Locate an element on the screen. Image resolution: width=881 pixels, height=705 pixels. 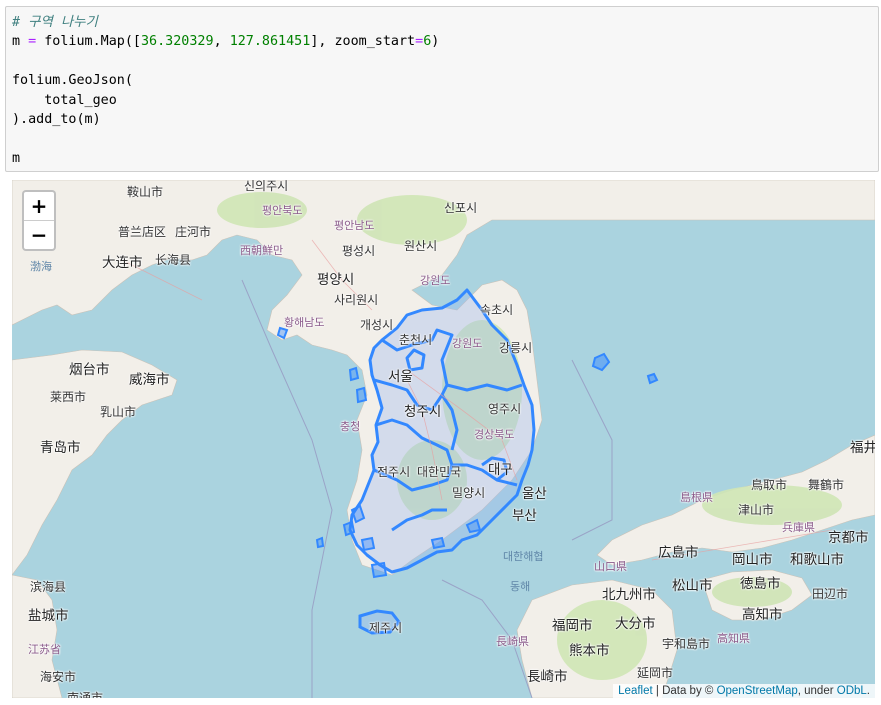
place-label: 춘천시 is located at coordinates (416, 340).